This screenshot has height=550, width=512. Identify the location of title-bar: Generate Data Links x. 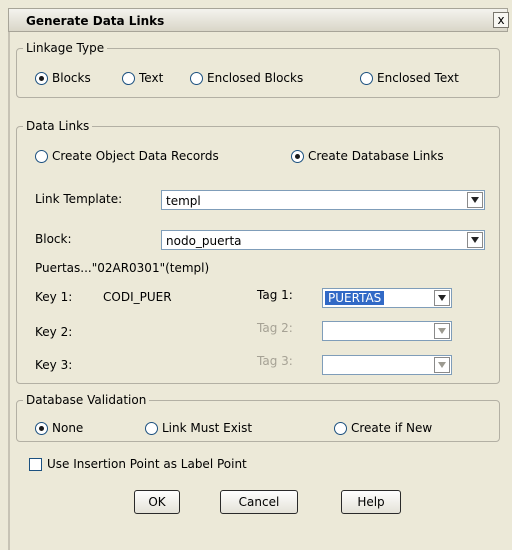
(258, 20).